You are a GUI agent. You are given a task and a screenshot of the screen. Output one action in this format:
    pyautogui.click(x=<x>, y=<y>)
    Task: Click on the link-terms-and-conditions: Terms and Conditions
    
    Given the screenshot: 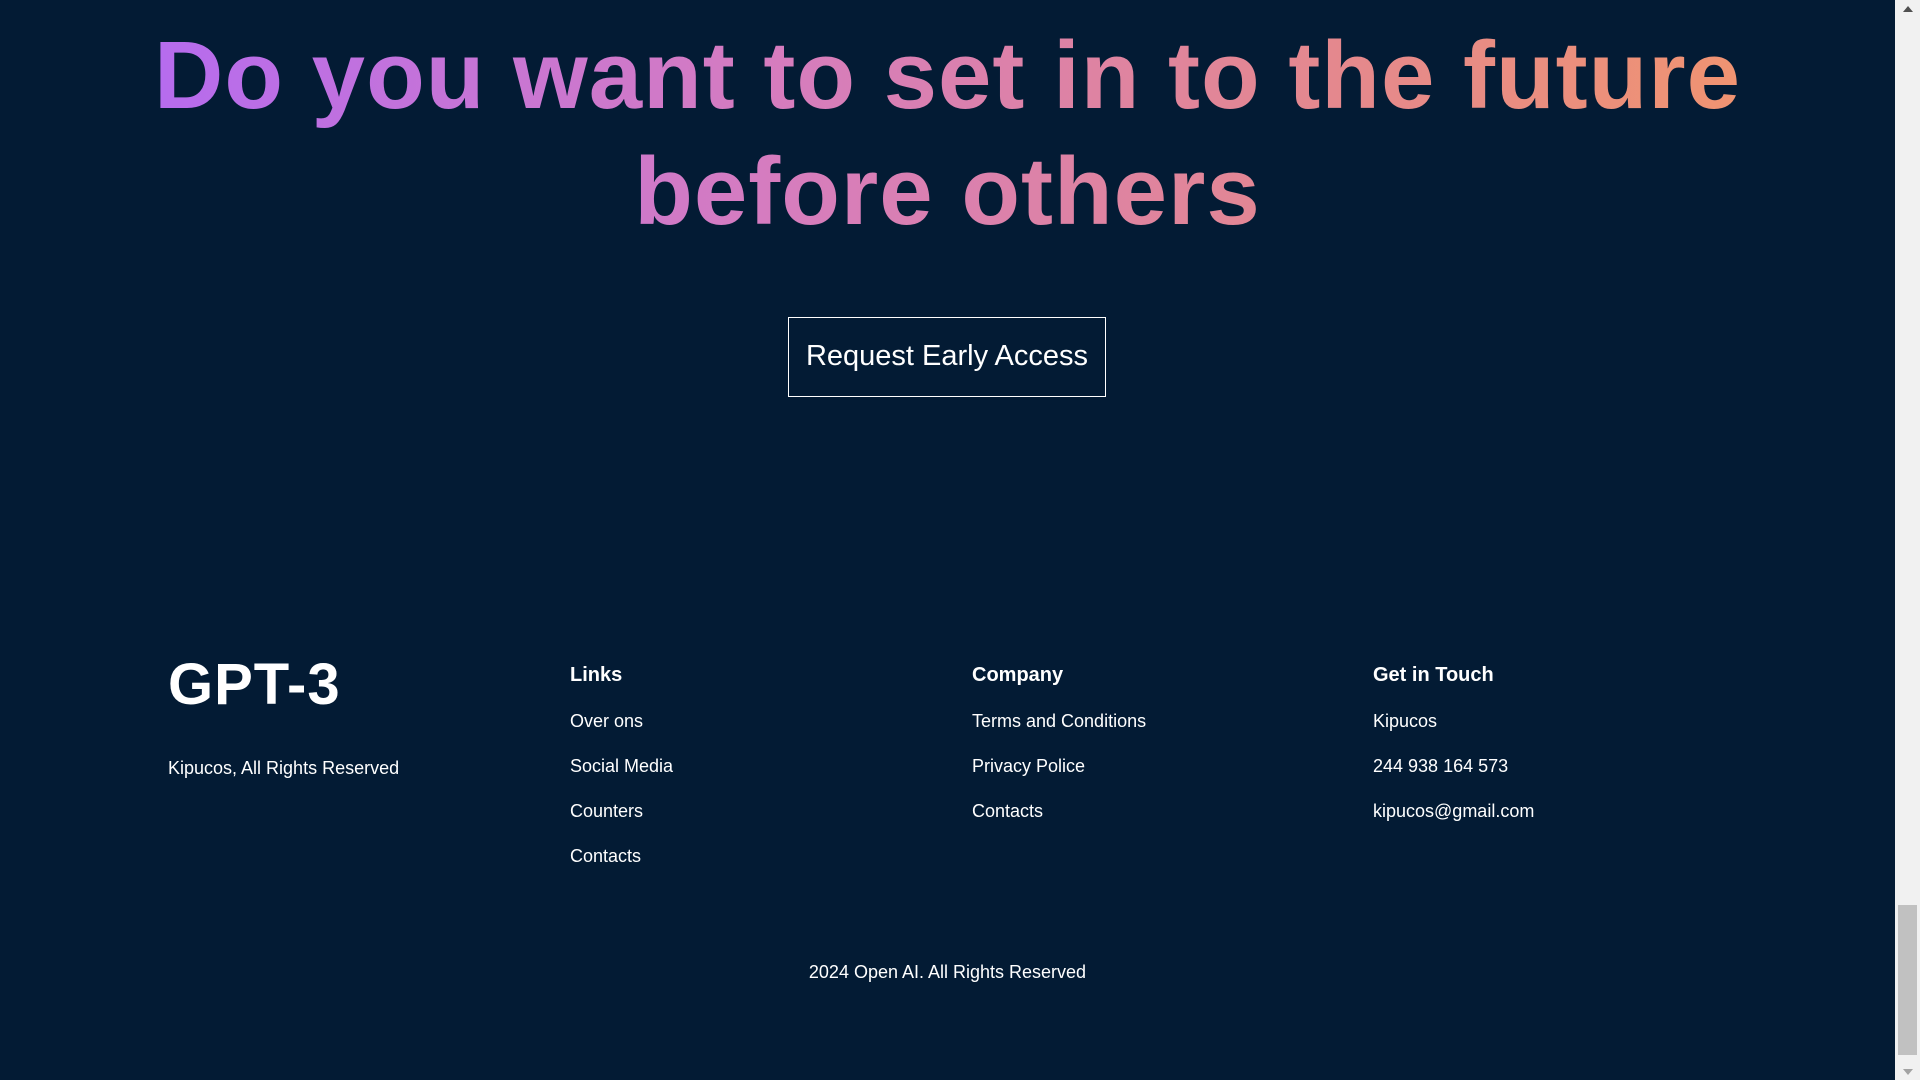 What is the action you would take?
    pyautogui.click(x=1059, y=721)
    